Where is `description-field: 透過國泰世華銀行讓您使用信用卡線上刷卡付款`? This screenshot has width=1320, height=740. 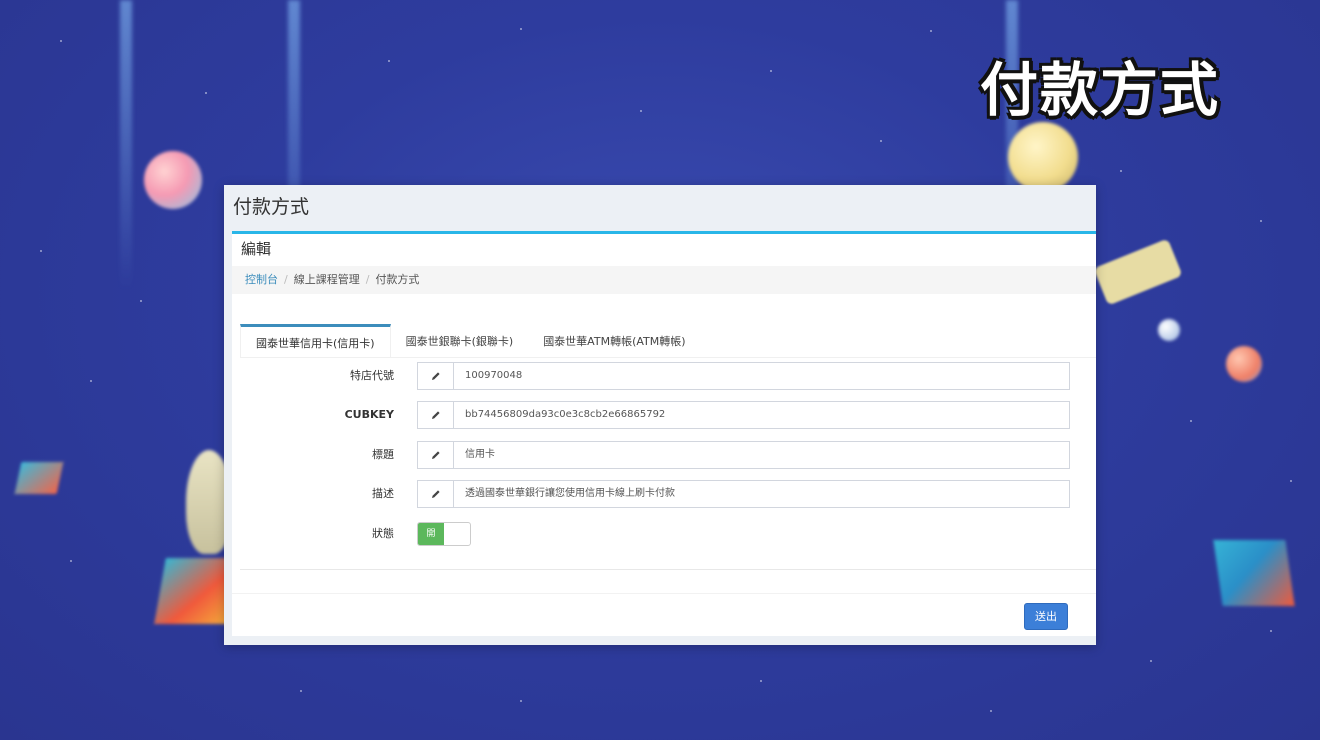 description-field: 透過國泰世華銀行讓您使用信用卡線上刷卡付款 is located at coordinates (743, 494).